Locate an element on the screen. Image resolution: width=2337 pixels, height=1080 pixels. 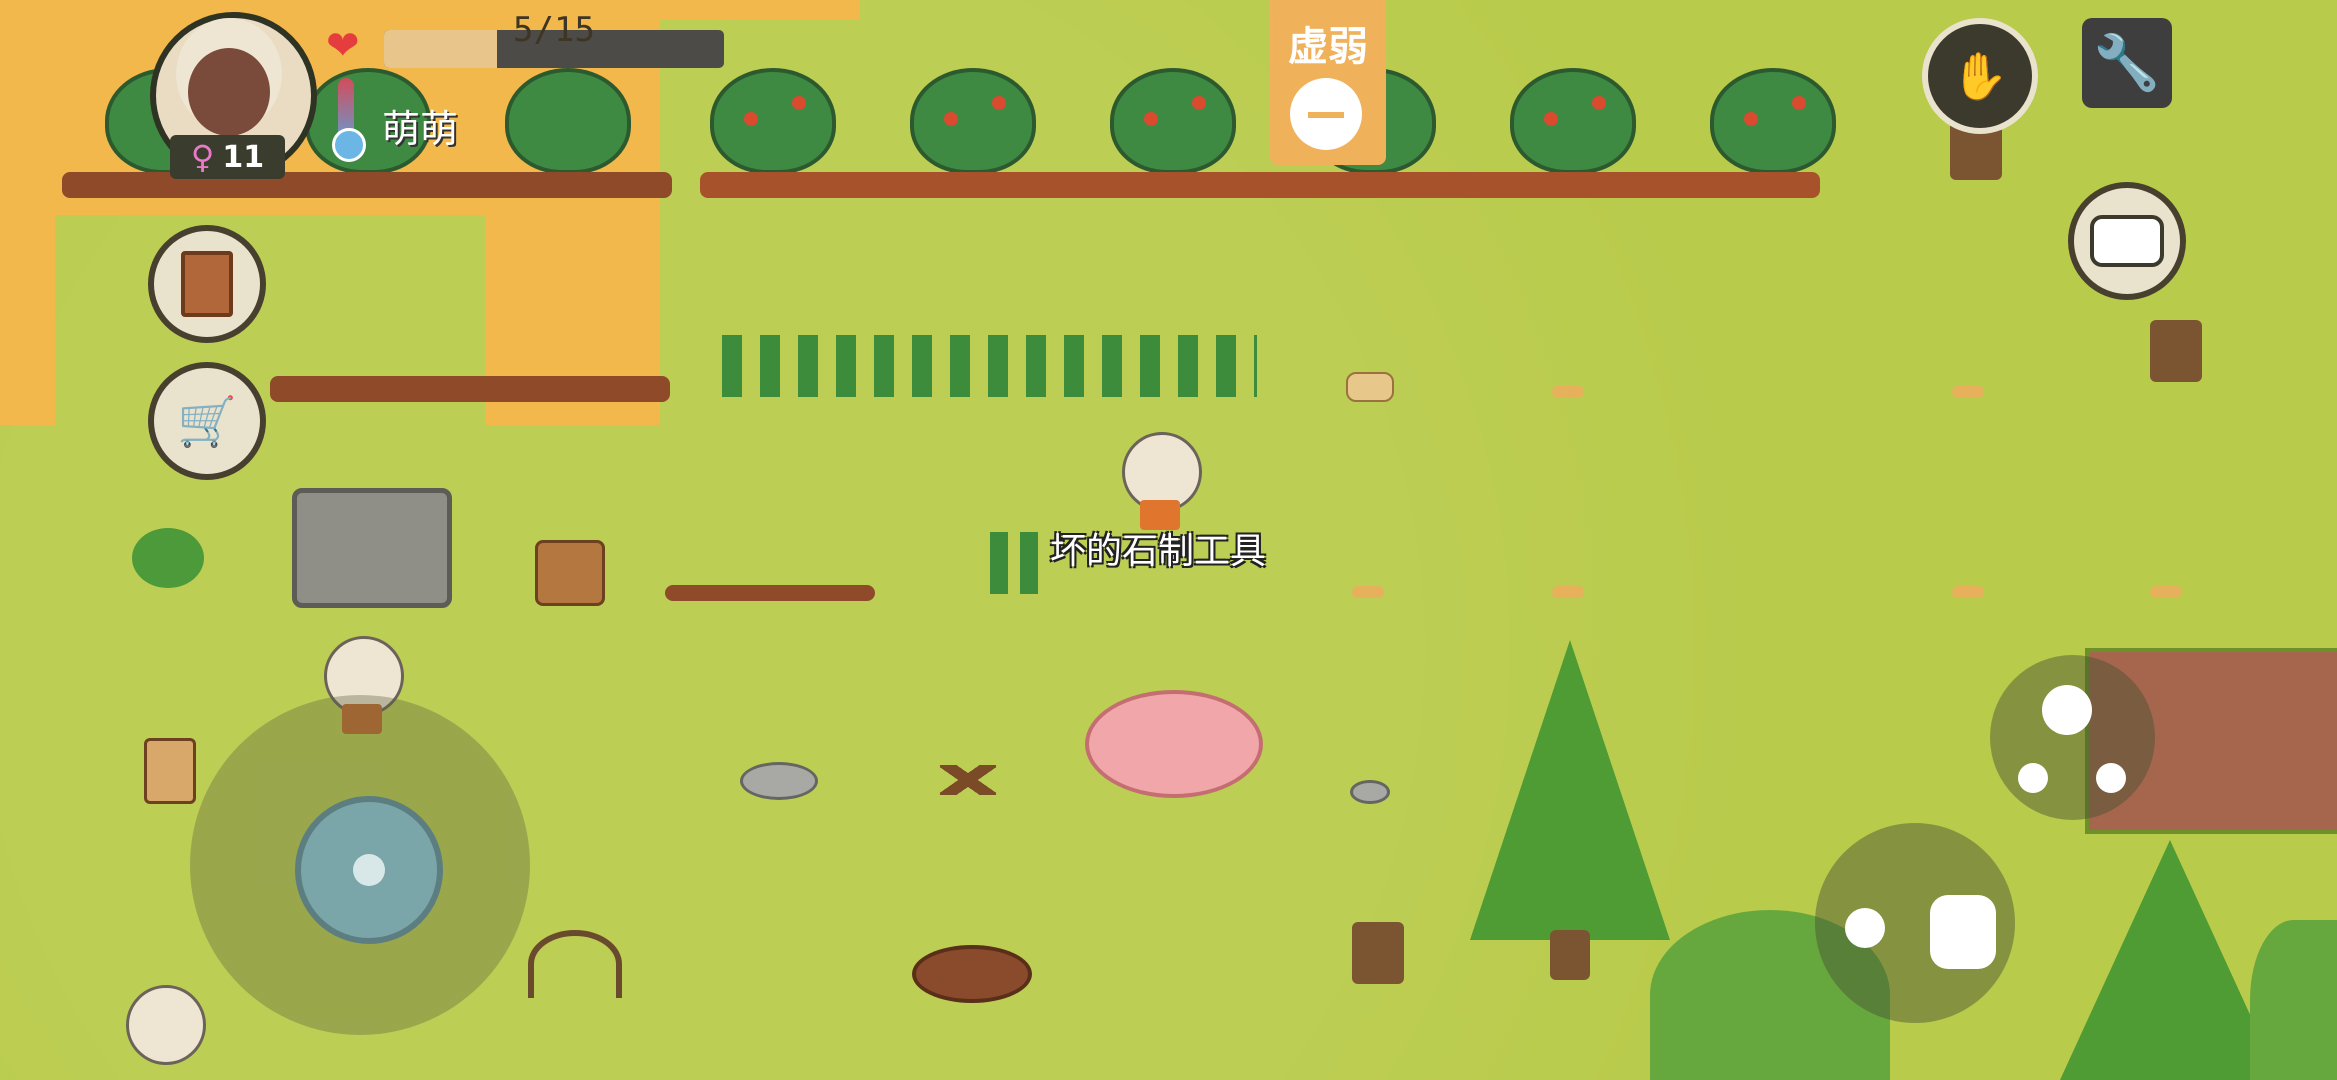
journal-button is located at coordinates (207, 284).